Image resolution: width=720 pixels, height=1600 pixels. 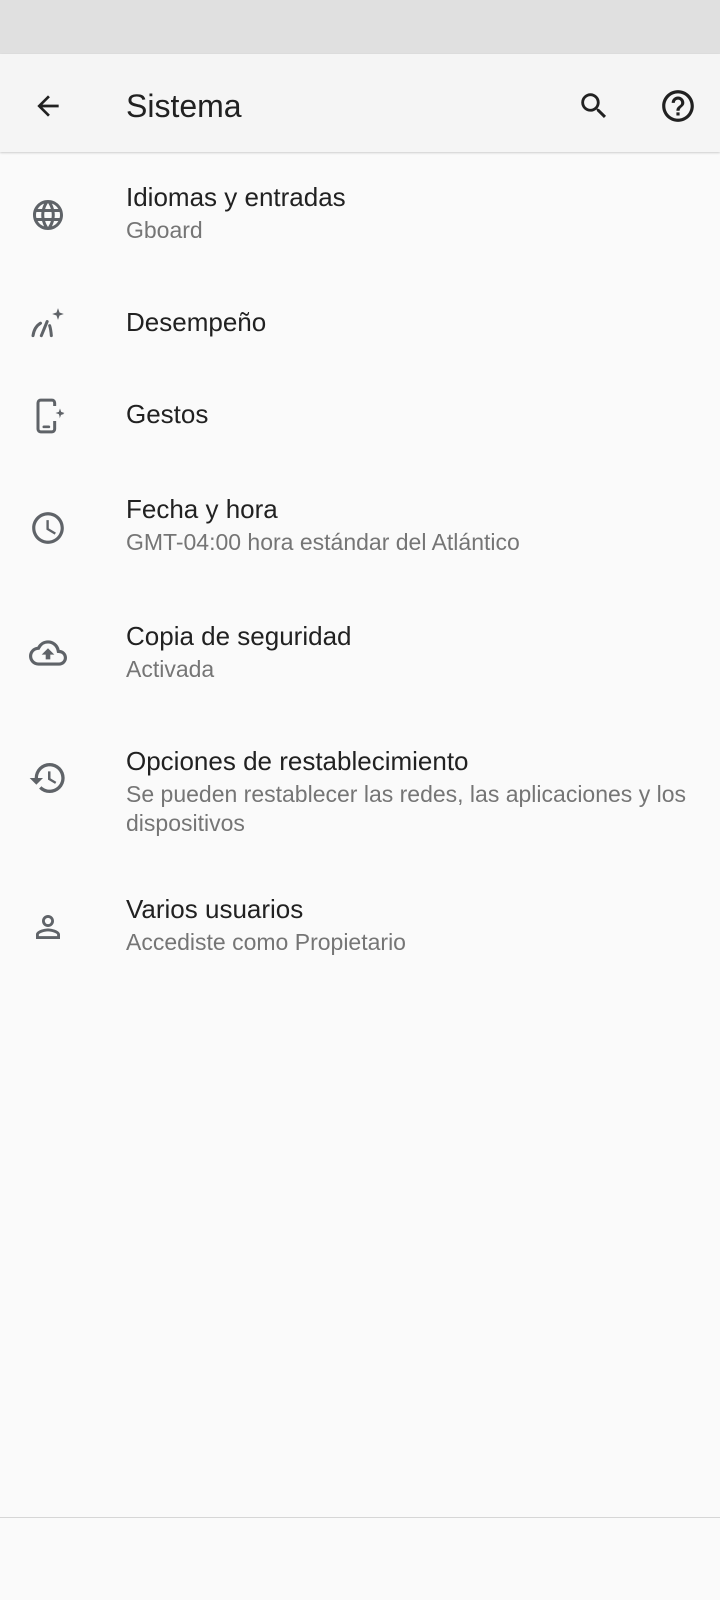 I want to click on settings-item-label: Opciones de restablecimiento, so click(x=297, y=761).